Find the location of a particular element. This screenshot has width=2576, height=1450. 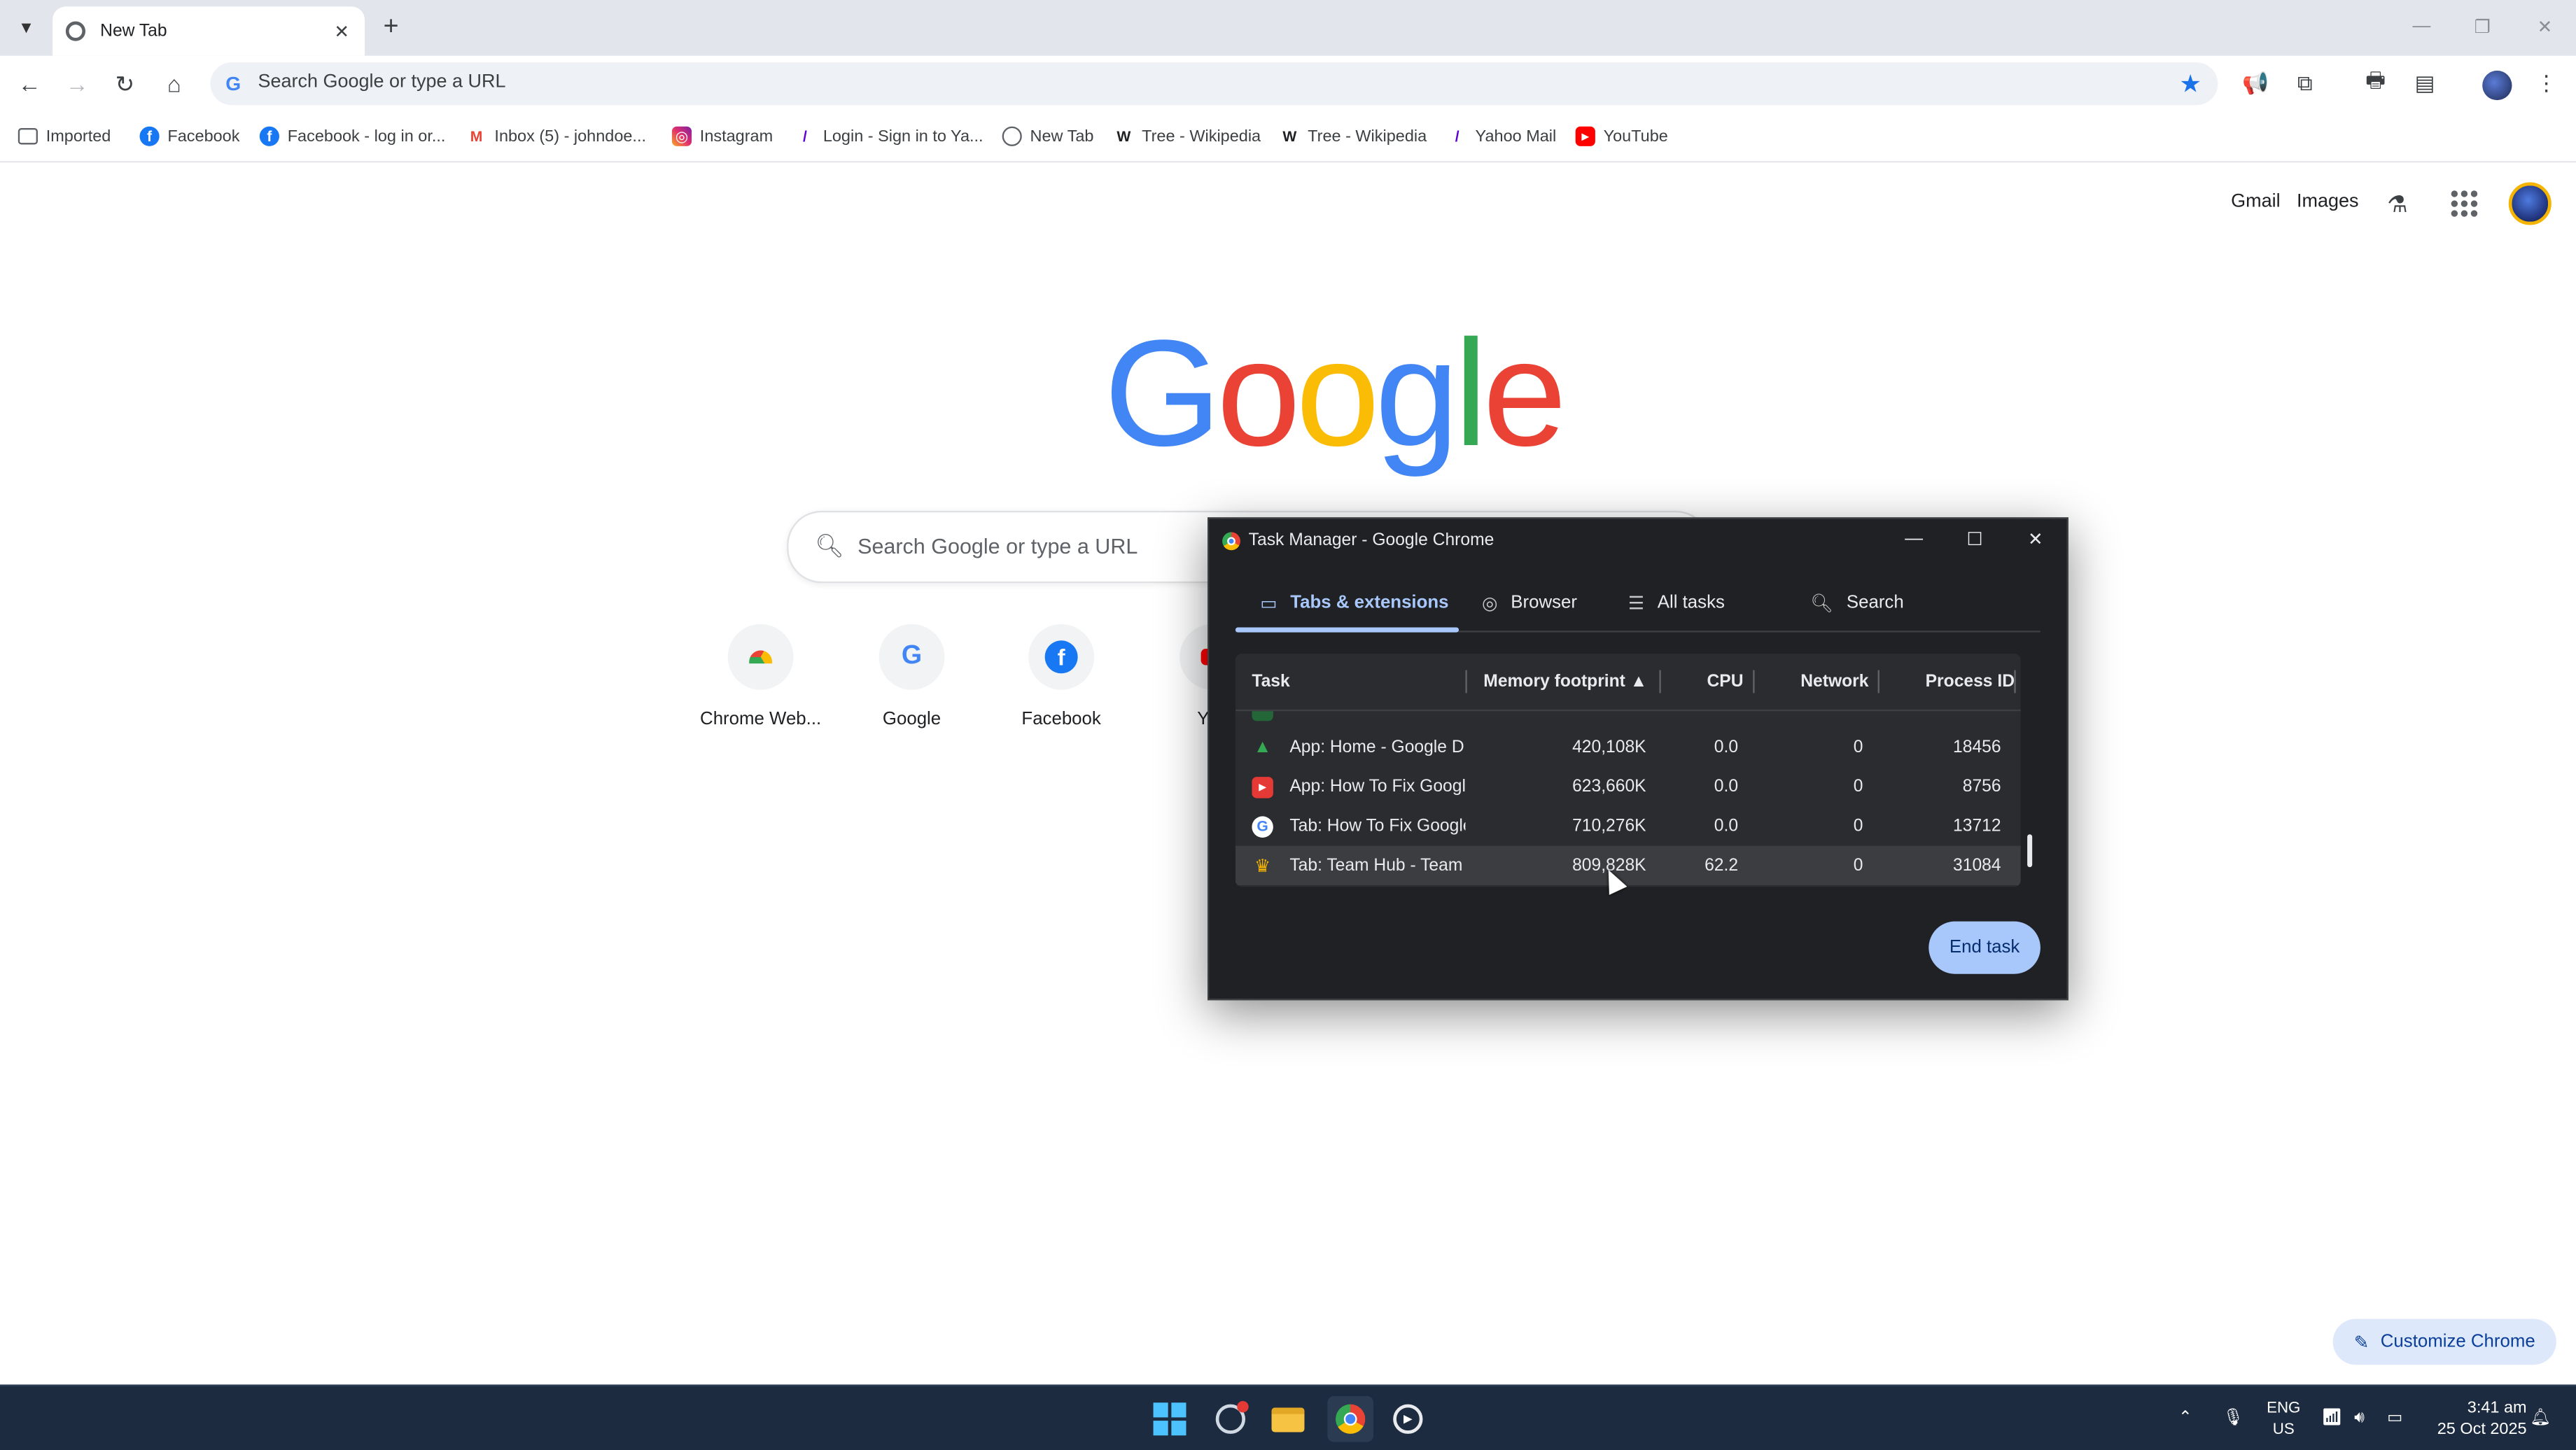

shortcut-facebook: f Facebook is located at coordinates (1061, 690).